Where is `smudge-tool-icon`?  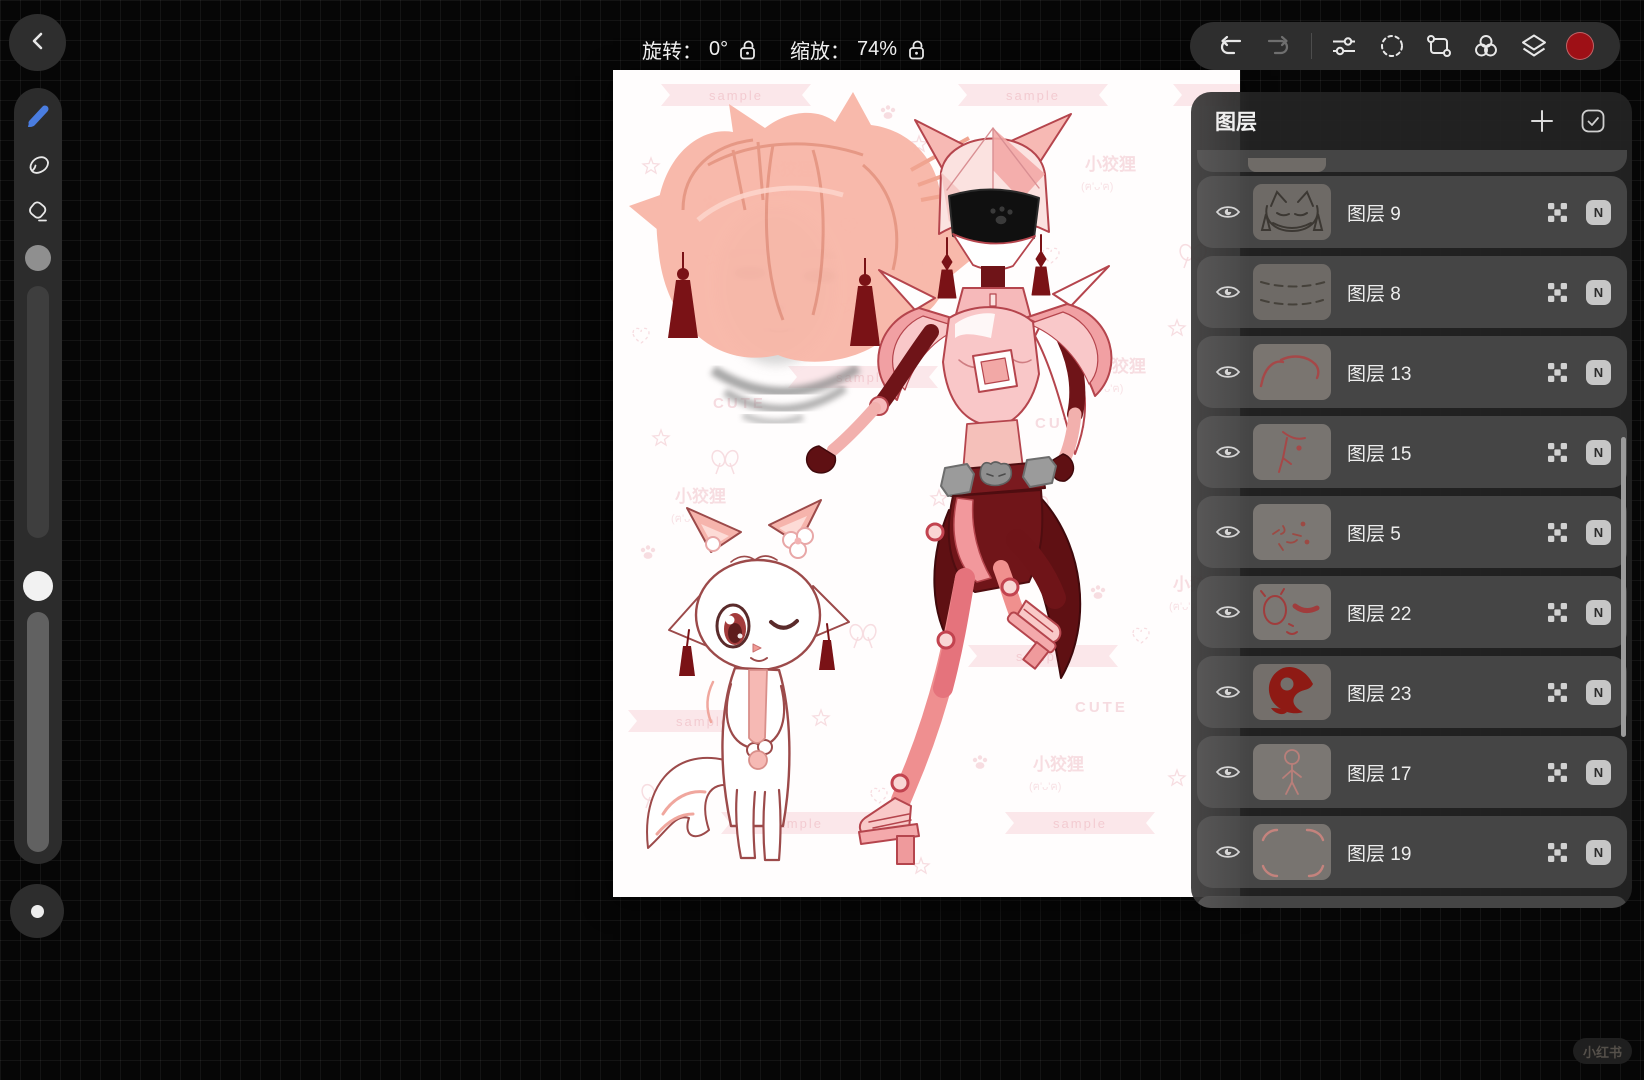
smudge-tool-icon is located at coordinates (38, 165).